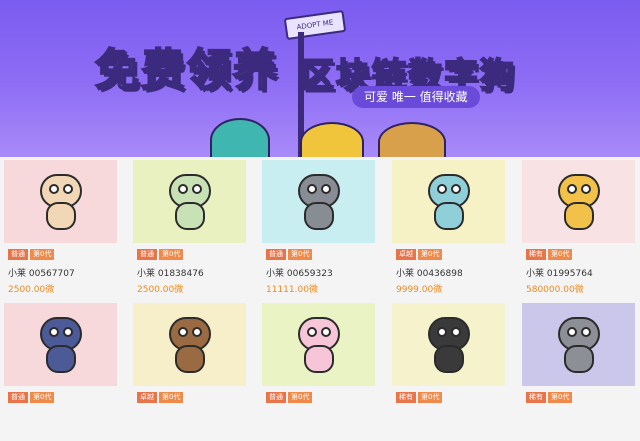 The width and height of the screenshot is (640, 441). I want to click on dog-card: 稀有 第0代 小莱 01995764 580000.00微, so click(578, 229).